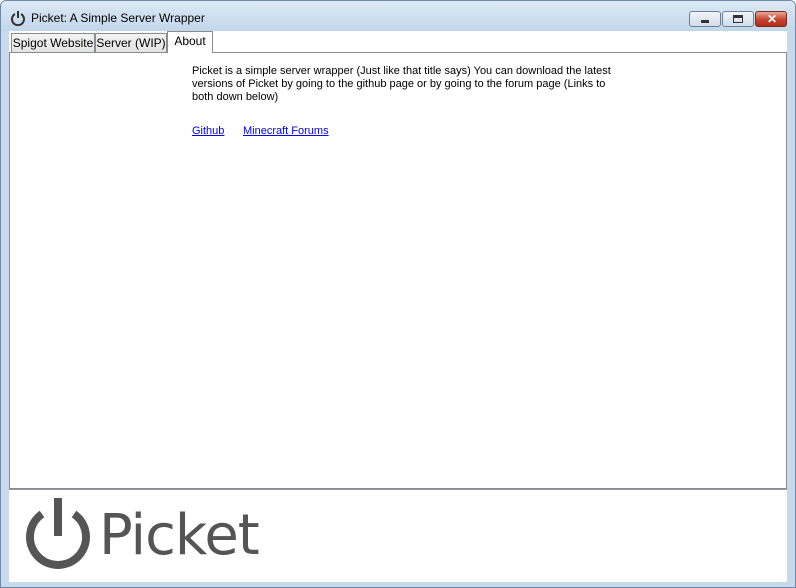  What do you see at coordinates (53, 43) in the screenshot?
I see `tab-spigot-website: Spigot Website` at bounding box center [53, 43].